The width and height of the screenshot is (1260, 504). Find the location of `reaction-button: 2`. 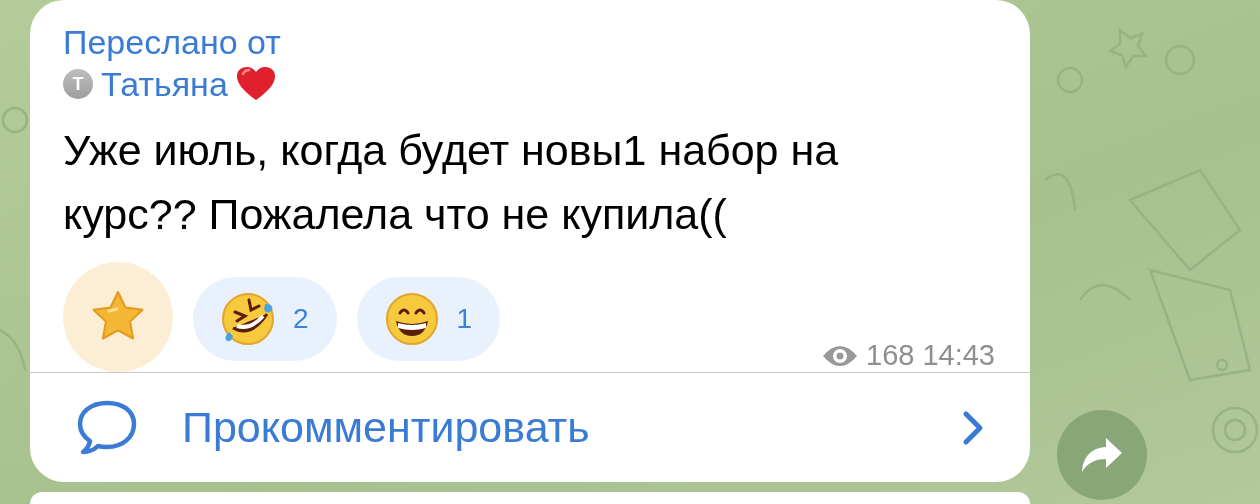

reaction-button: 2 is located at coordinates (265, 319).